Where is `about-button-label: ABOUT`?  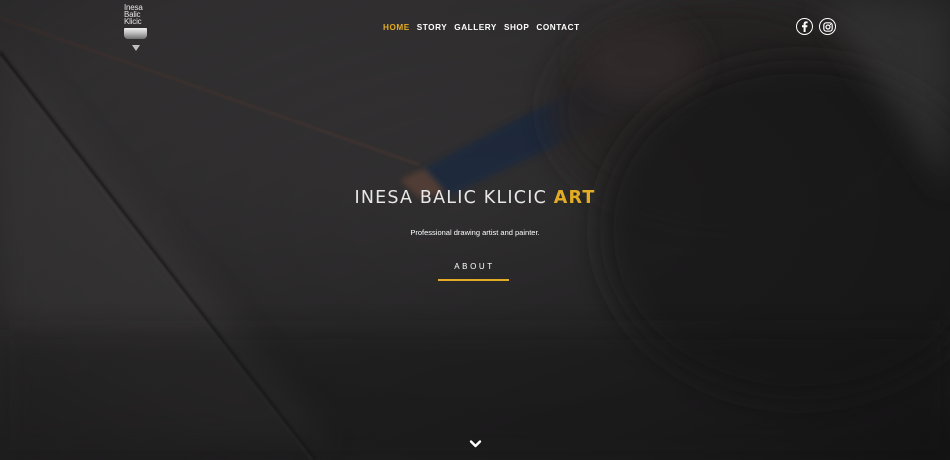 about-button-label: ABOUT is located at coordinates (474, 266).